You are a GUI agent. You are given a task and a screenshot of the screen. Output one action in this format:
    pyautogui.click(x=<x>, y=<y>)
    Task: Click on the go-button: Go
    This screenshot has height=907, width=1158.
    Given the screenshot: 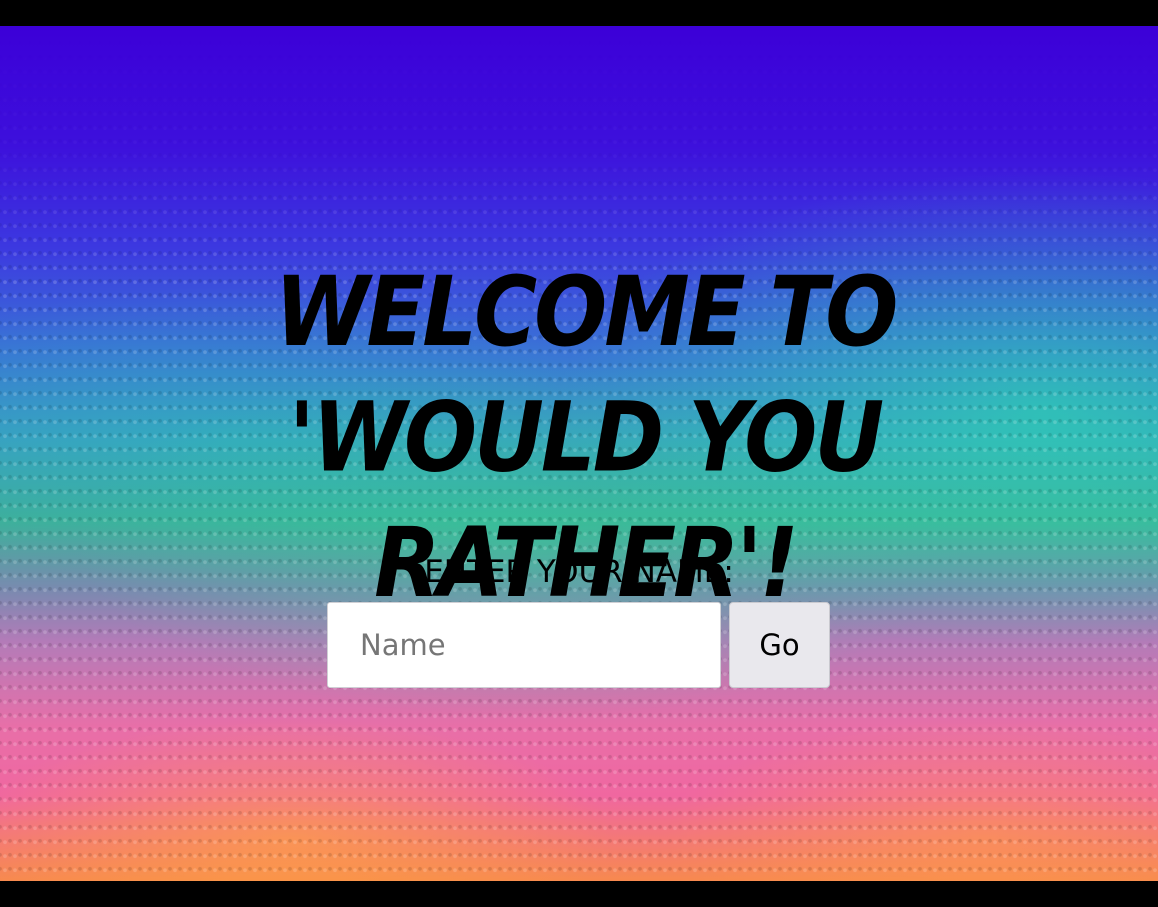 What is the action you would take?
    pyautogui.click(x=779, y=645)
    